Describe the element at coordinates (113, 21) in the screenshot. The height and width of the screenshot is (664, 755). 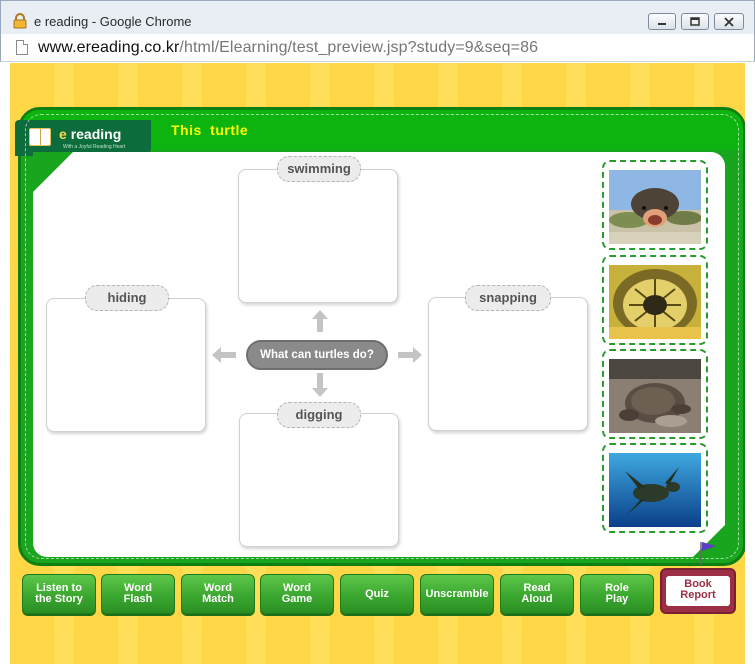
I see `window-title: e reading - Google Chrome` at that location.